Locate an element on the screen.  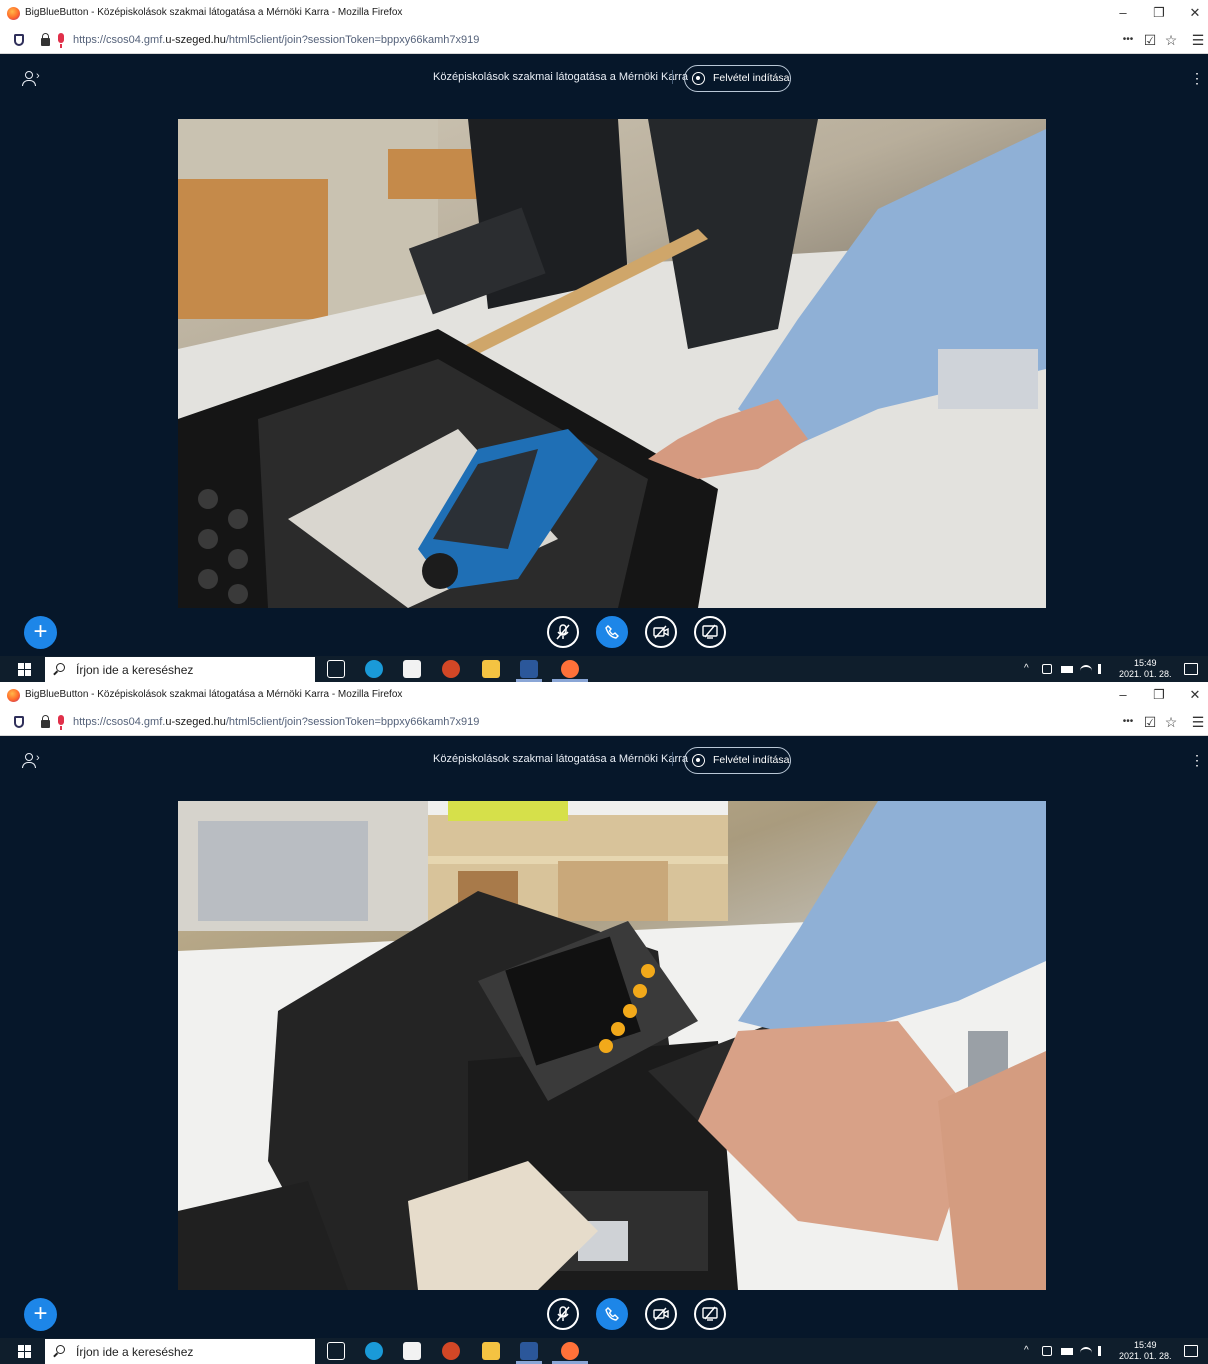
url-domain: u-szeged.hu is located at coordinates (195, 40).